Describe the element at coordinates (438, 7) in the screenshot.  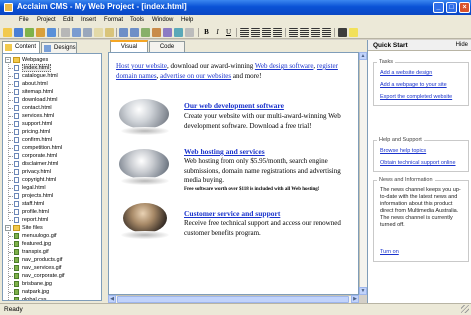
I see `minimize-button: _` at that location.